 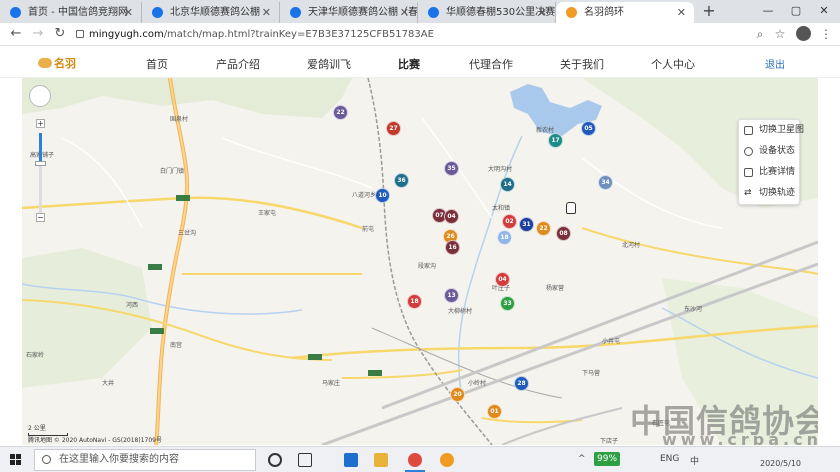 What do you see at coordinates (555, 288) in the screenshot?
I see `place-label: 杨家营` at bounding box center [555, 288].